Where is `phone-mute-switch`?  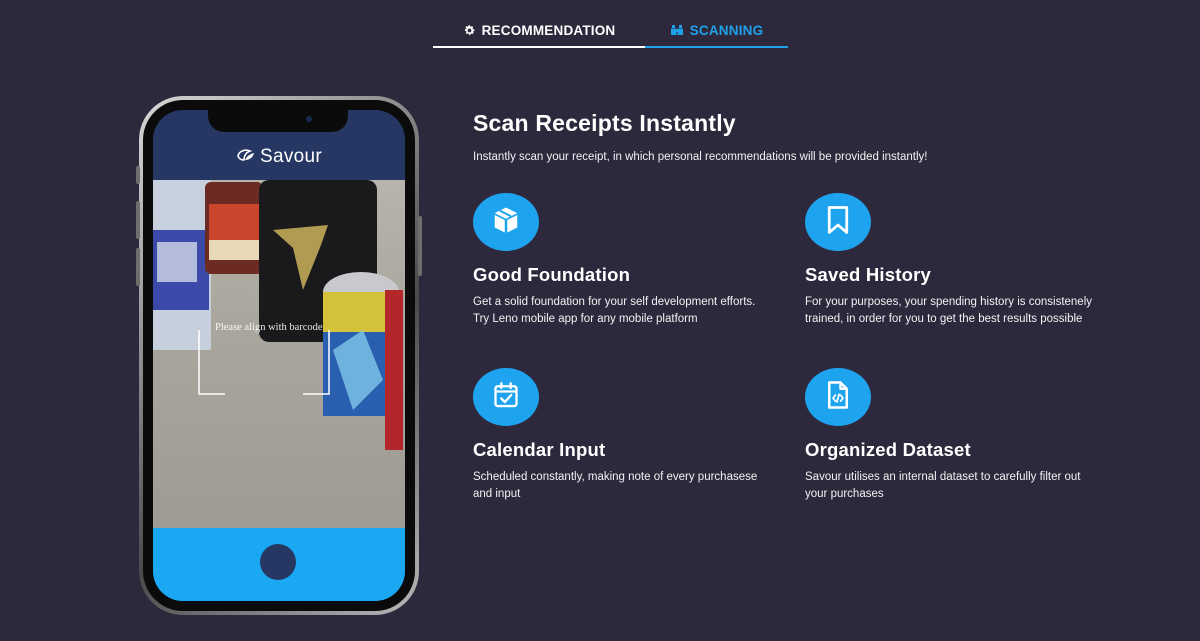 phone-mute-switch is located at coordinates (138, 175).